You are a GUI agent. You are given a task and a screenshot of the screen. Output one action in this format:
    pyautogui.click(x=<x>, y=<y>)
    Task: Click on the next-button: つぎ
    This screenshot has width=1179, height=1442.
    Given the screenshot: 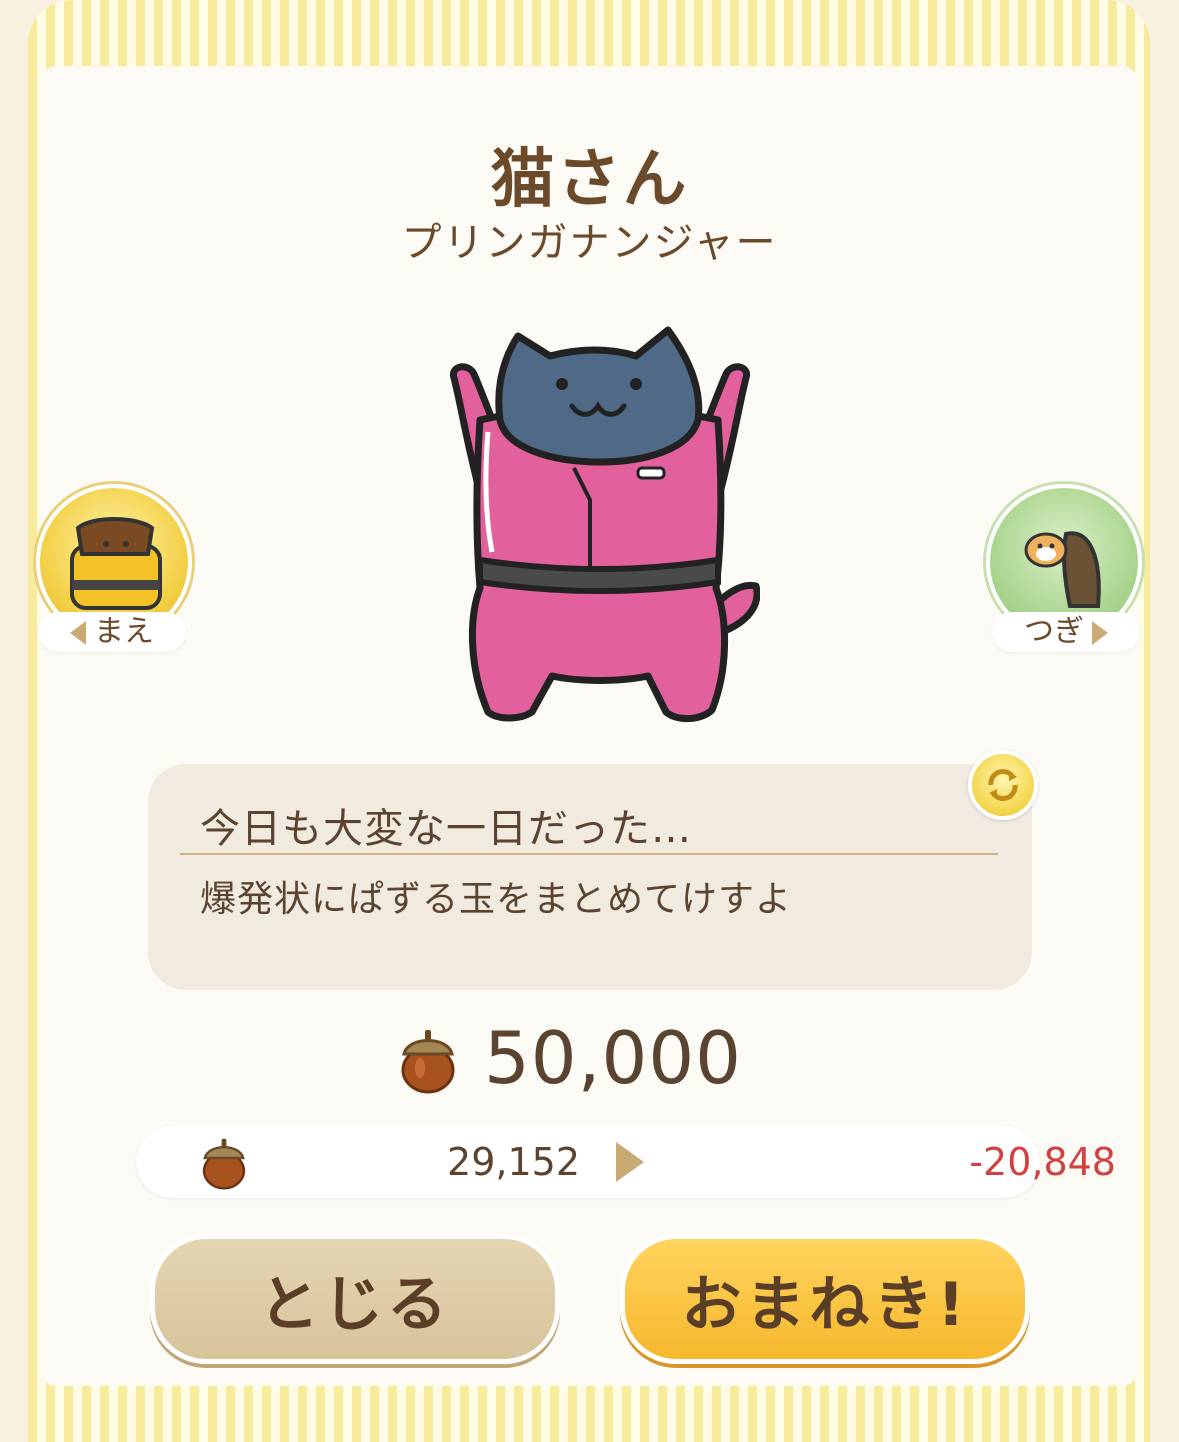 What is the action you would take?
    pyautogui.click(x=1066, y=579)
    